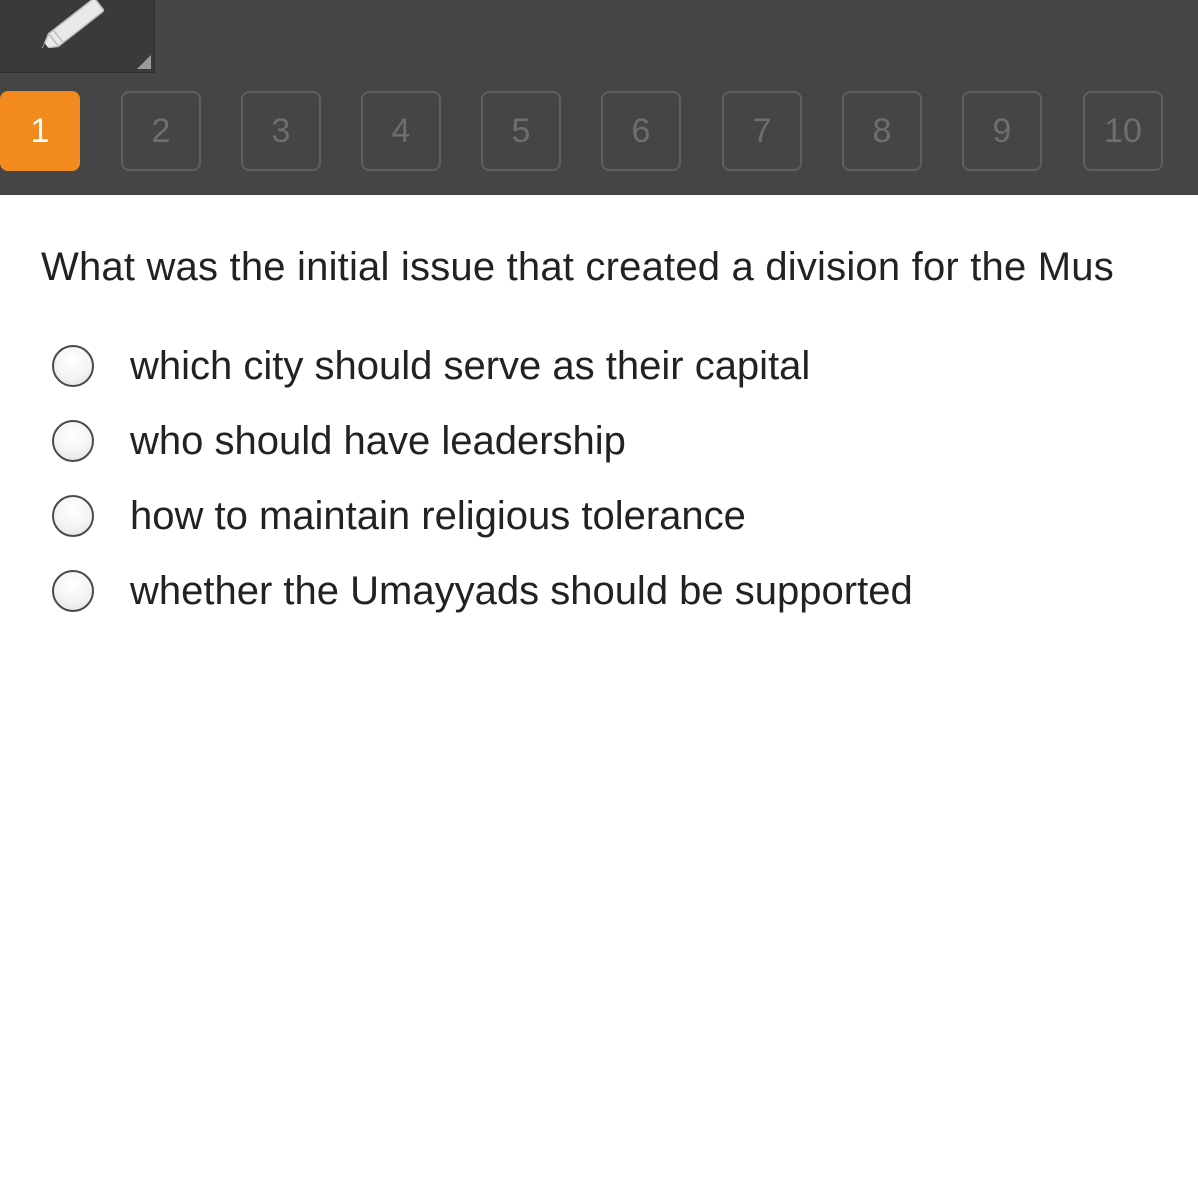 Image resolution: width=1198 pixels, height=1200 pixels. I want to click on answer-option-3: how to maintain religious tolerance, so click(399, 516).